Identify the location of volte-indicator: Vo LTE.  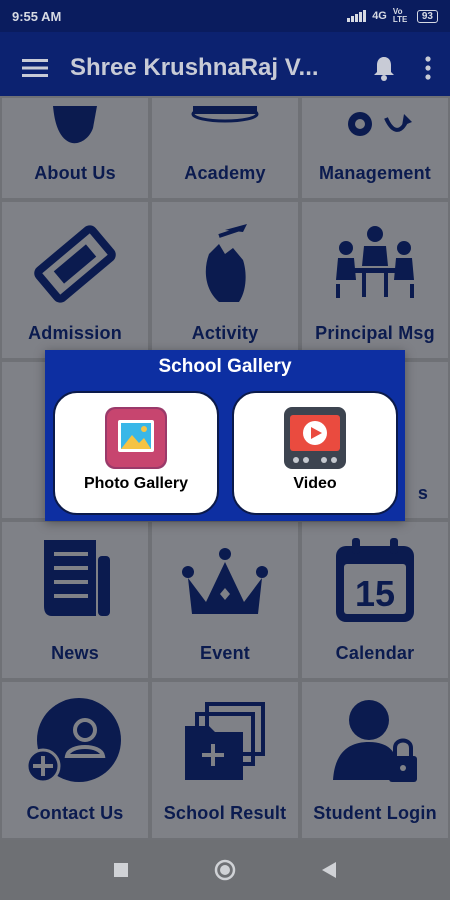
(400, 15).